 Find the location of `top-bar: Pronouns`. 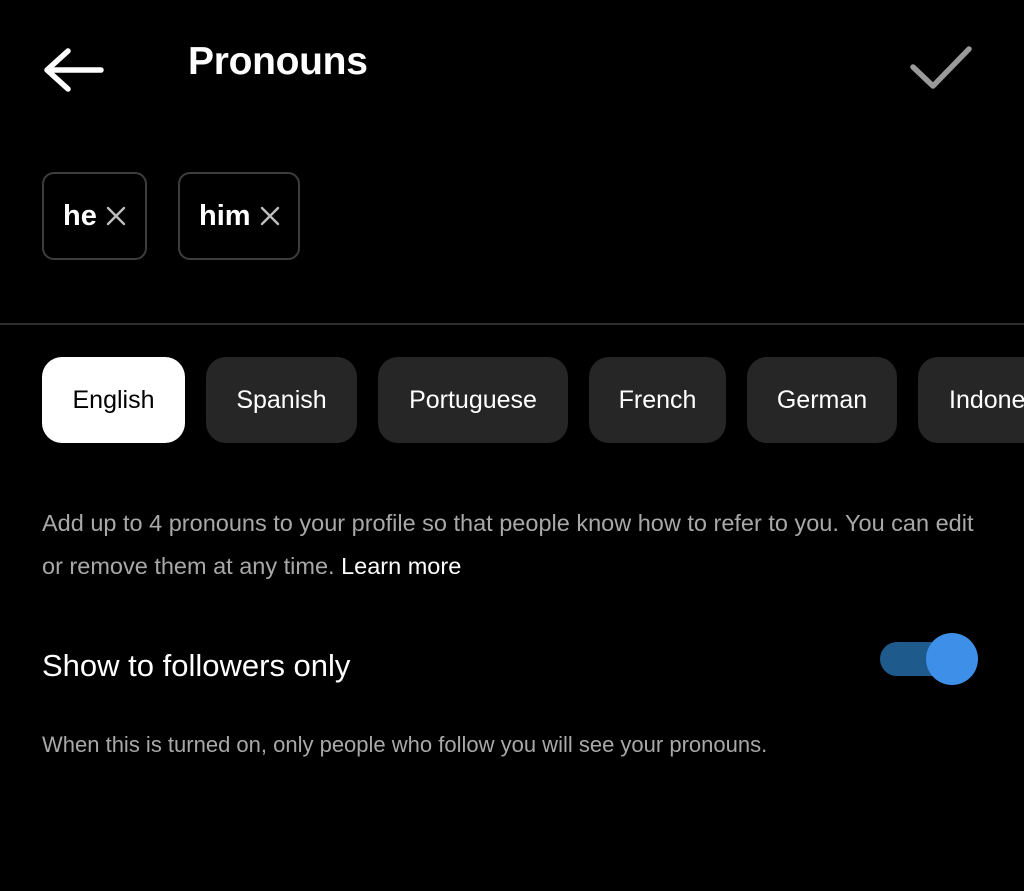

top-bar: Pronouns is located at coordinates (512, 65).